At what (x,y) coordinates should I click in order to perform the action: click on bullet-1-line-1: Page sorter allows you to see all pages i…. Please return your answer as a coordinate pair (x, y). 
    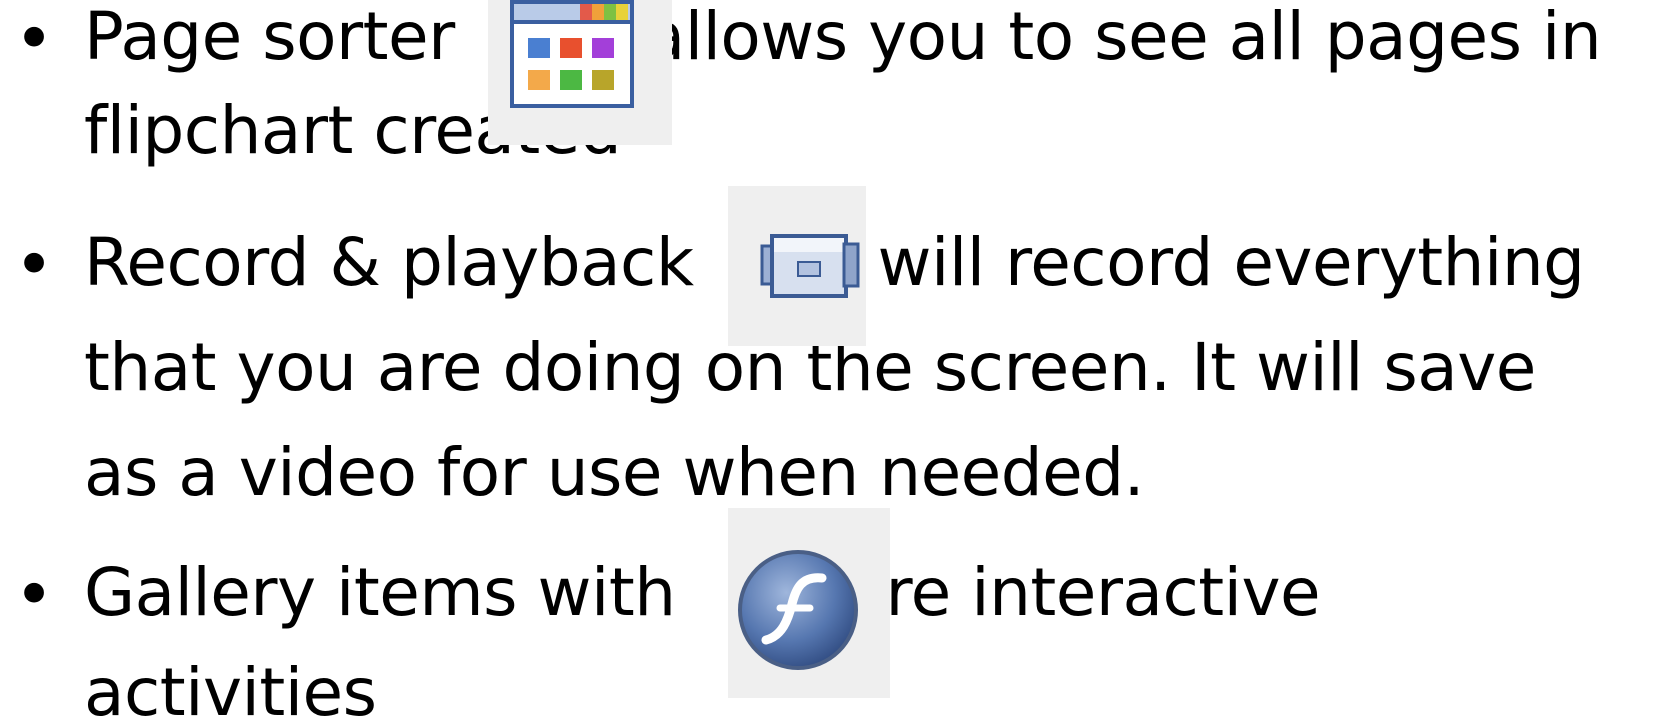
    Looking at the image, I should click on (843, 37).